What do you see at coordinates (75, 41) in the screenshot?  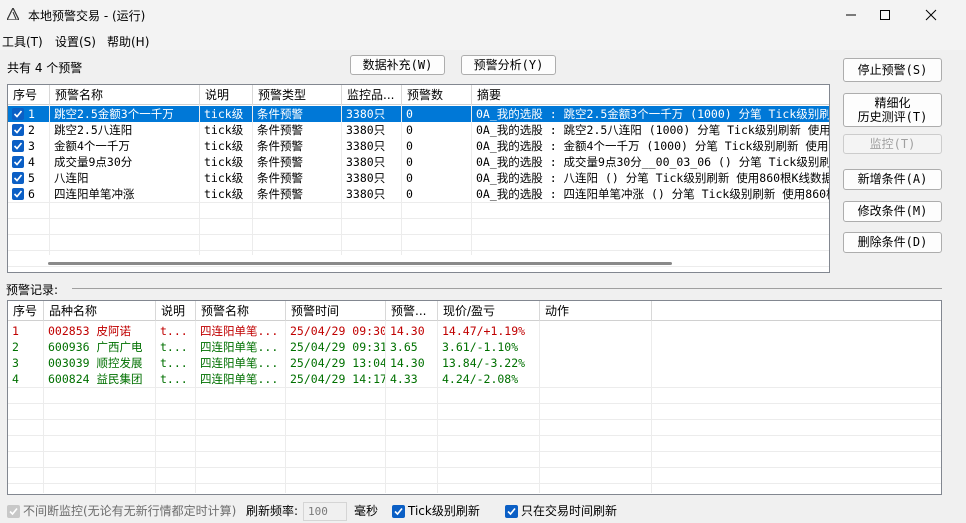 I see `menu-settings: 设置(S)` at bounding box center [75, 41].